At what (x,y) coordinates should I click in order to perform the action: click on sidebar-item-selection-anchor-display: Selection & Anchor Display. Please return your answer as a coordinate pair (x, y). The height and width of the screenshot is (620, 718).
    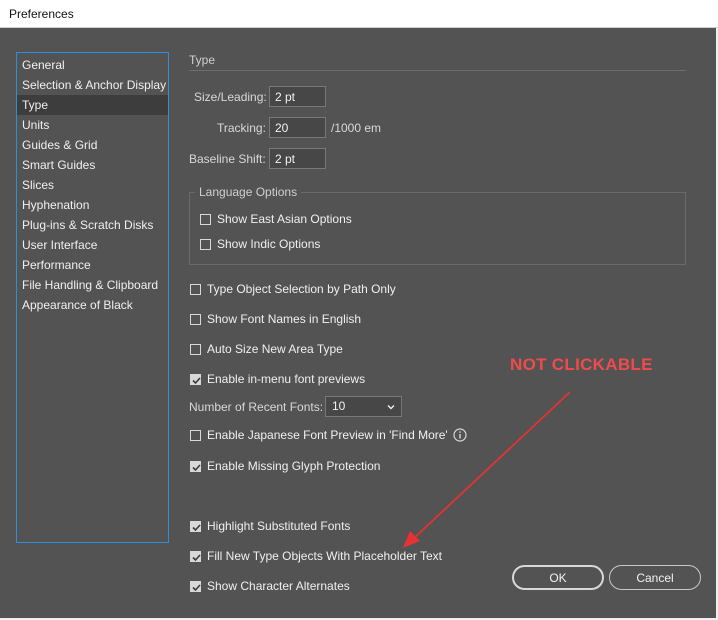
    Looking at the image, I should click on (92, 85).